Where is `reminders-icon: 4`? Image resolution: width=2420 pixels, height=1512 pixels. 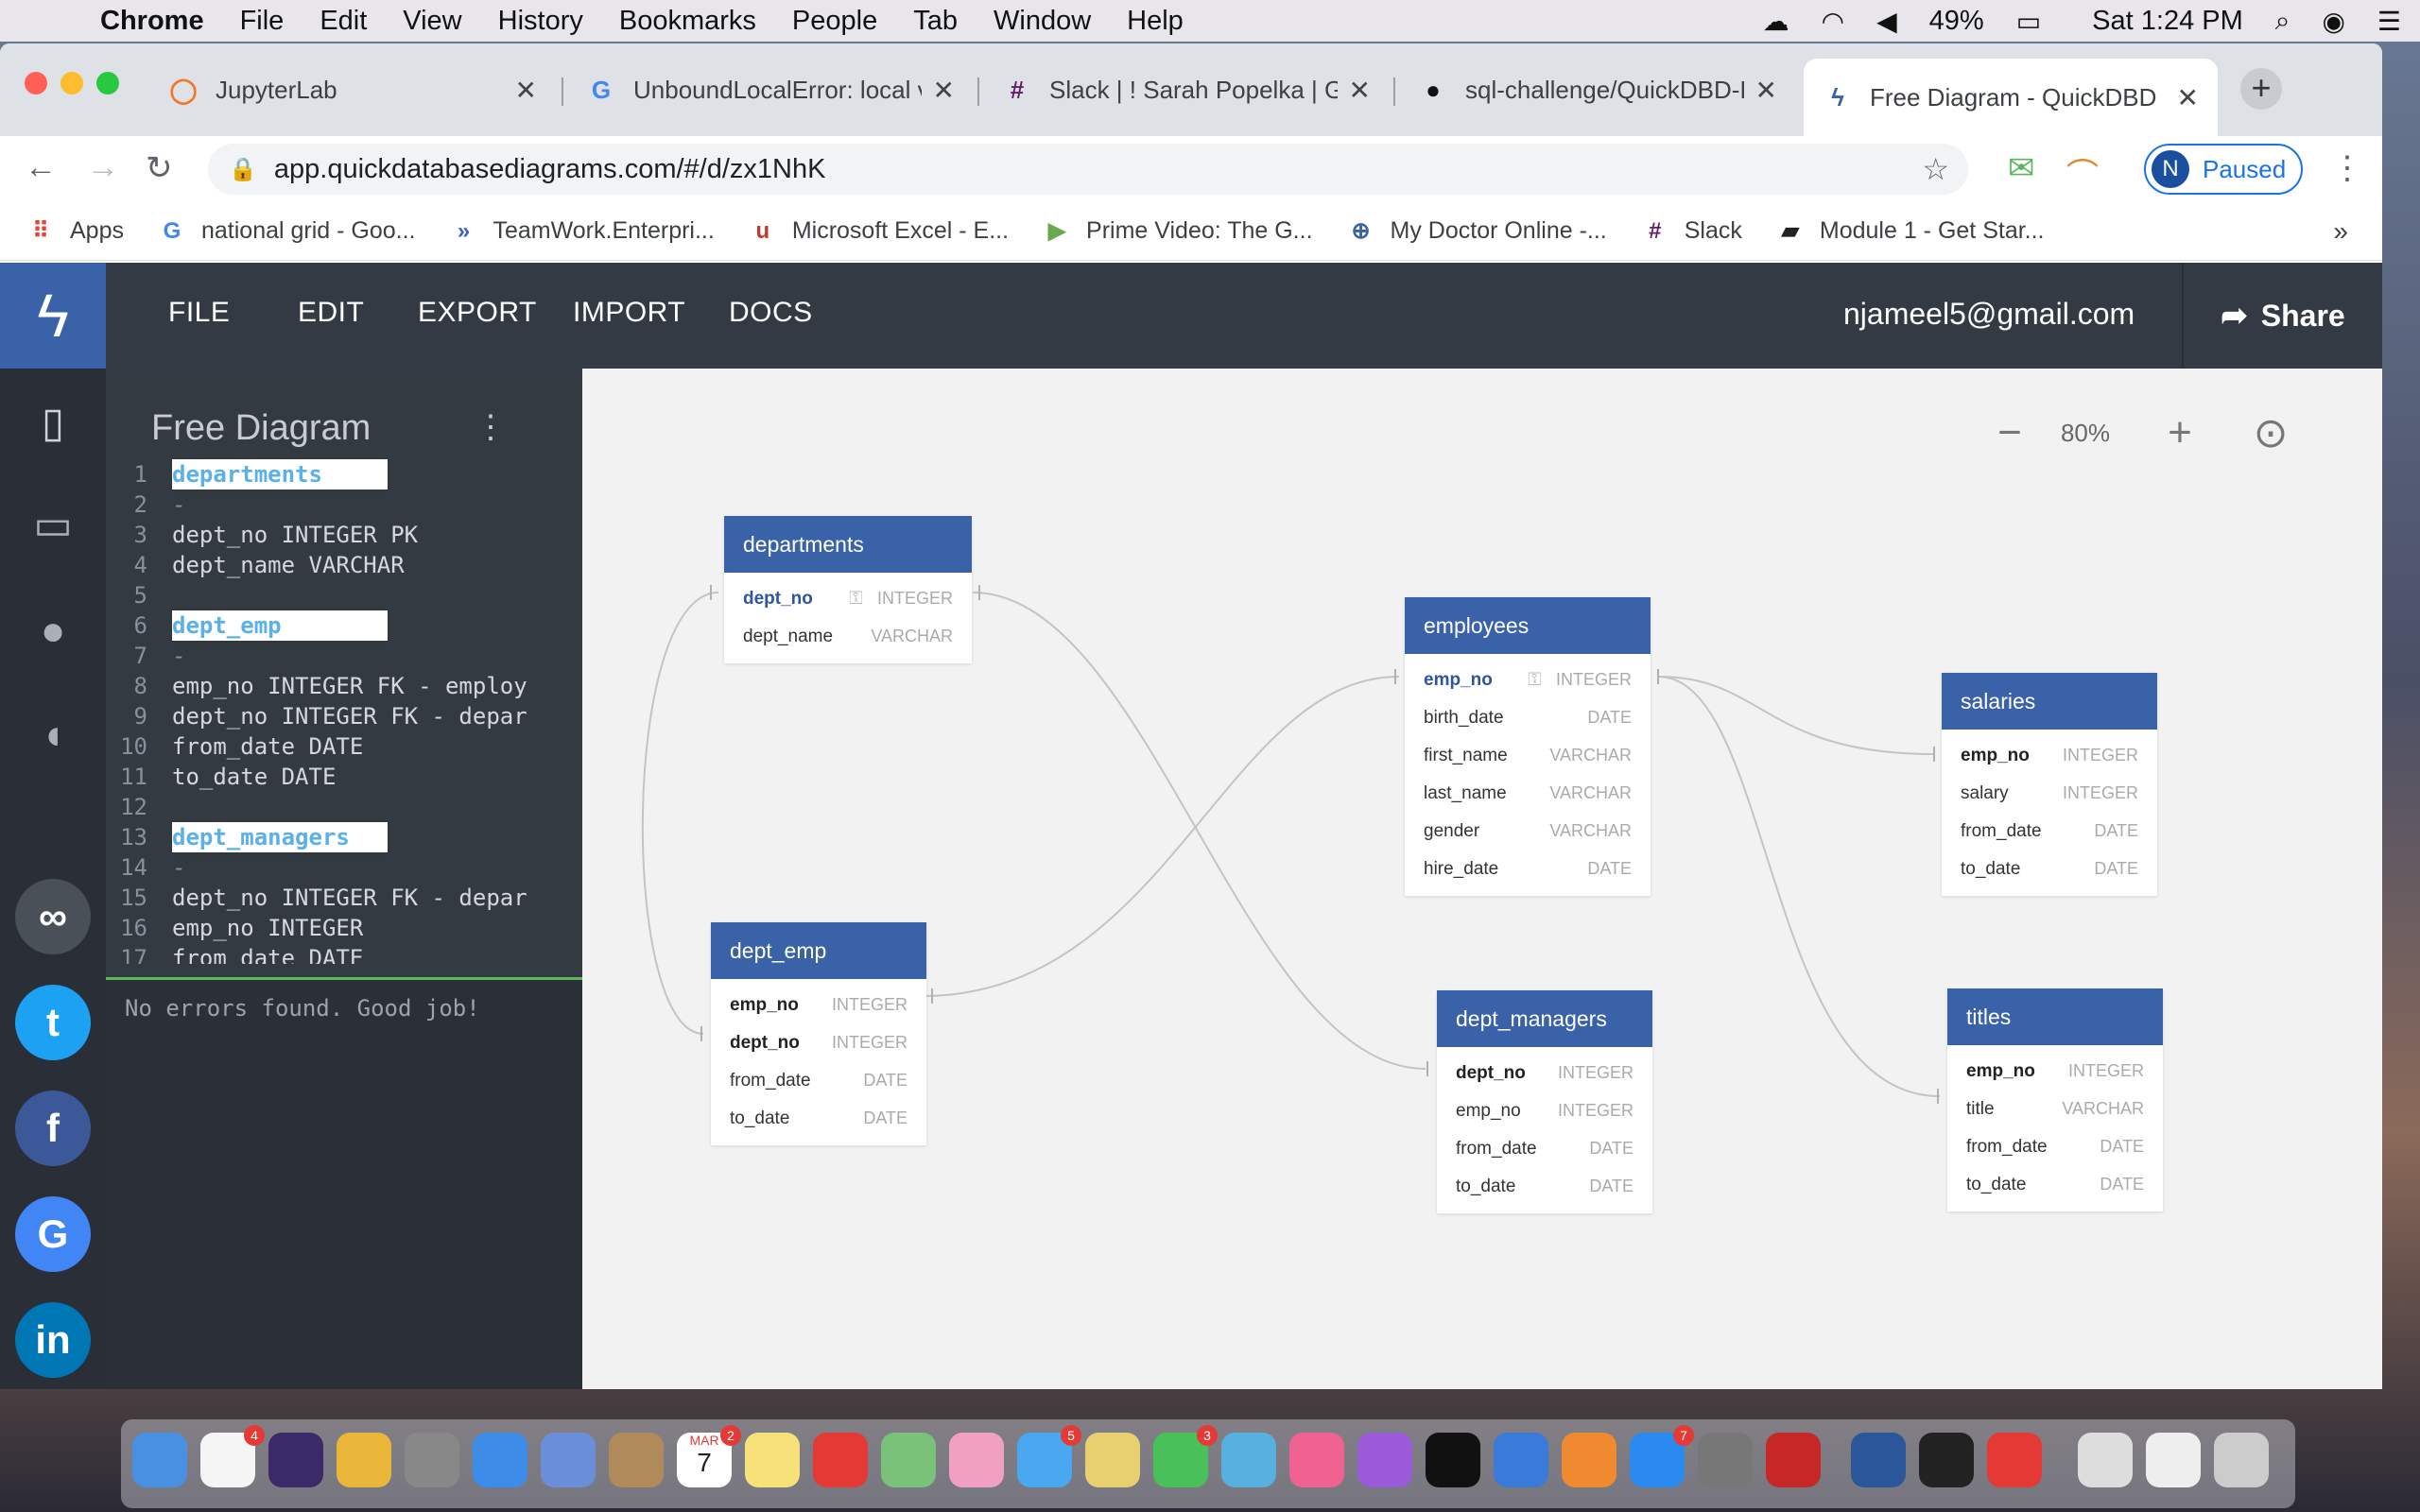 reminders-icon: 4 is located at coordinates (233, 1456).